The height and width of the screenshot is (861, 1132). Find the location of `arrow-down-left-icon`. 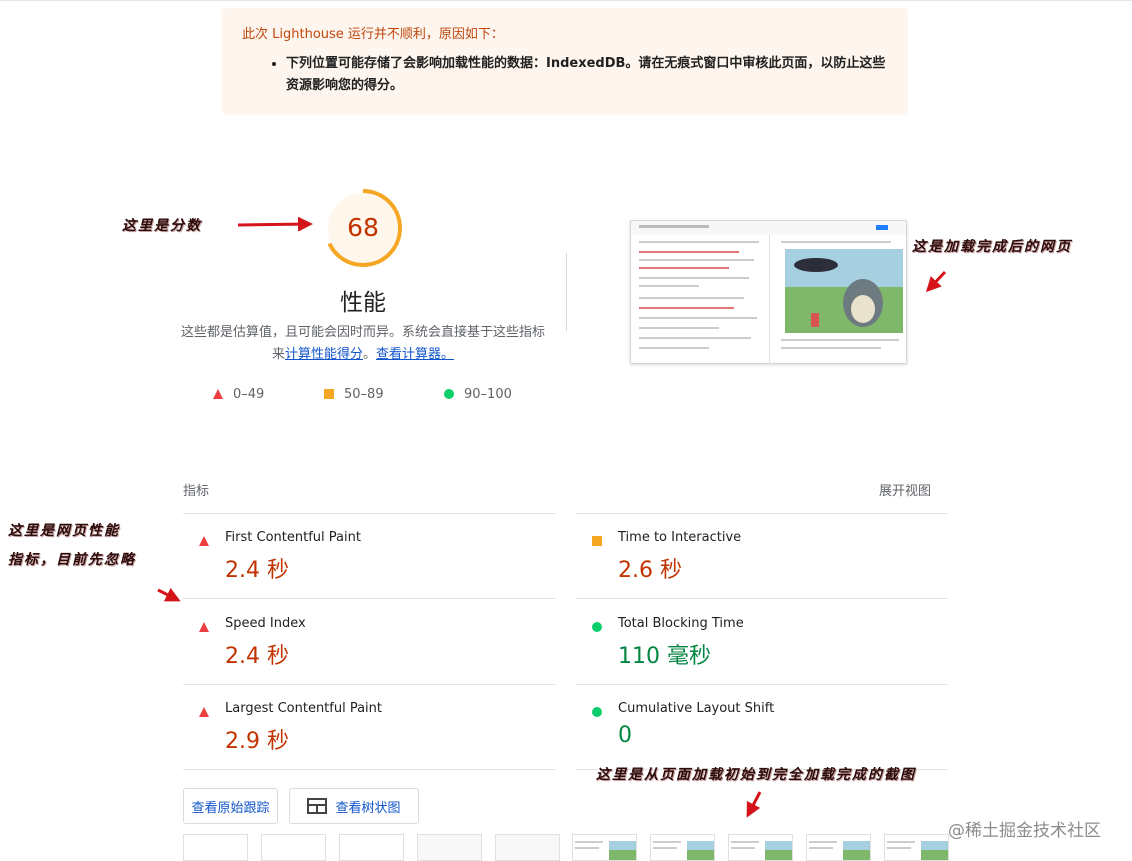

arrow-down-left-icon is located at coordinates (936, 281).